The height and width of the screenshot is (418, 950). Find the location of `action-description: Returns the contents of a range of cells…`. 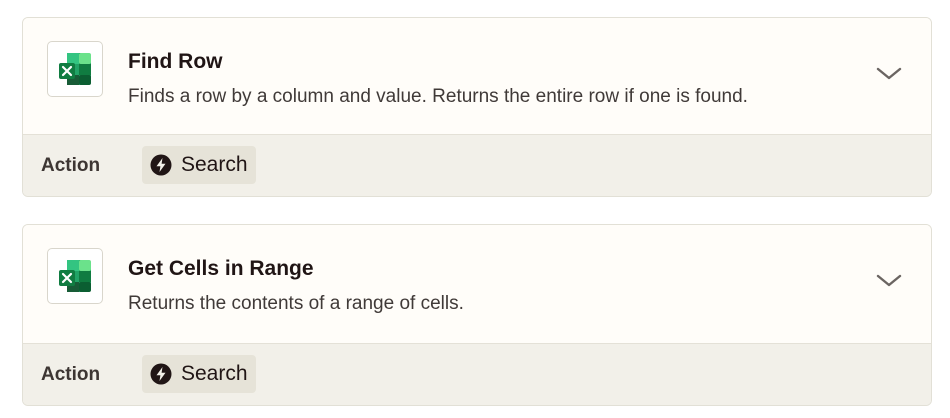

action-description: Returns the contents of a range of cells… is located at coordinates (296, 303).